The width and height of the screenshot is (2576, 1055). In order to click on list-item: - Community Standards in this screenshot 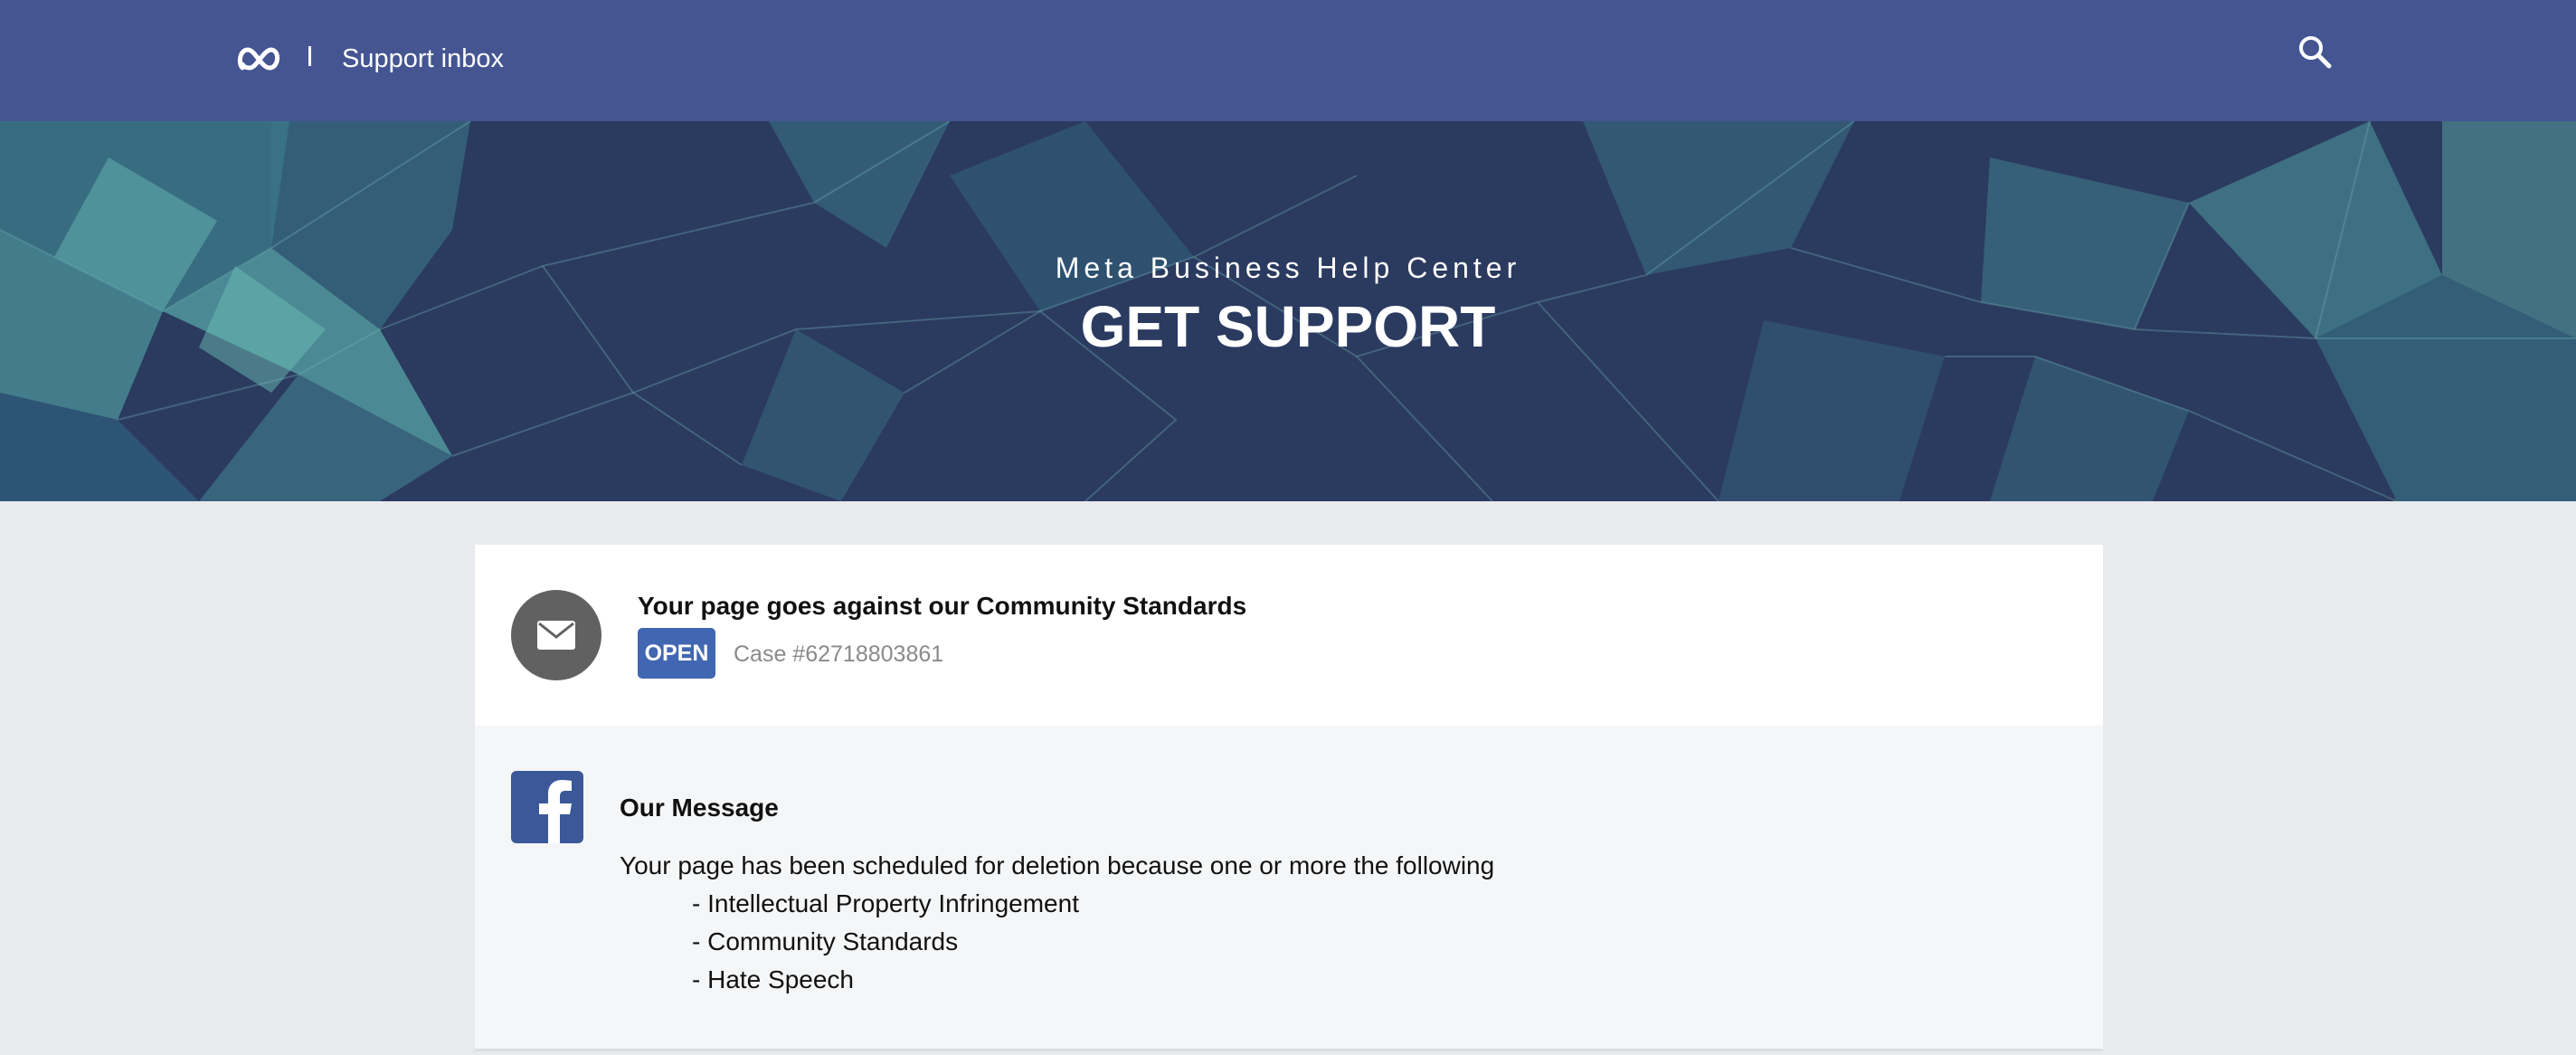, I will do `click(825, 941)`.